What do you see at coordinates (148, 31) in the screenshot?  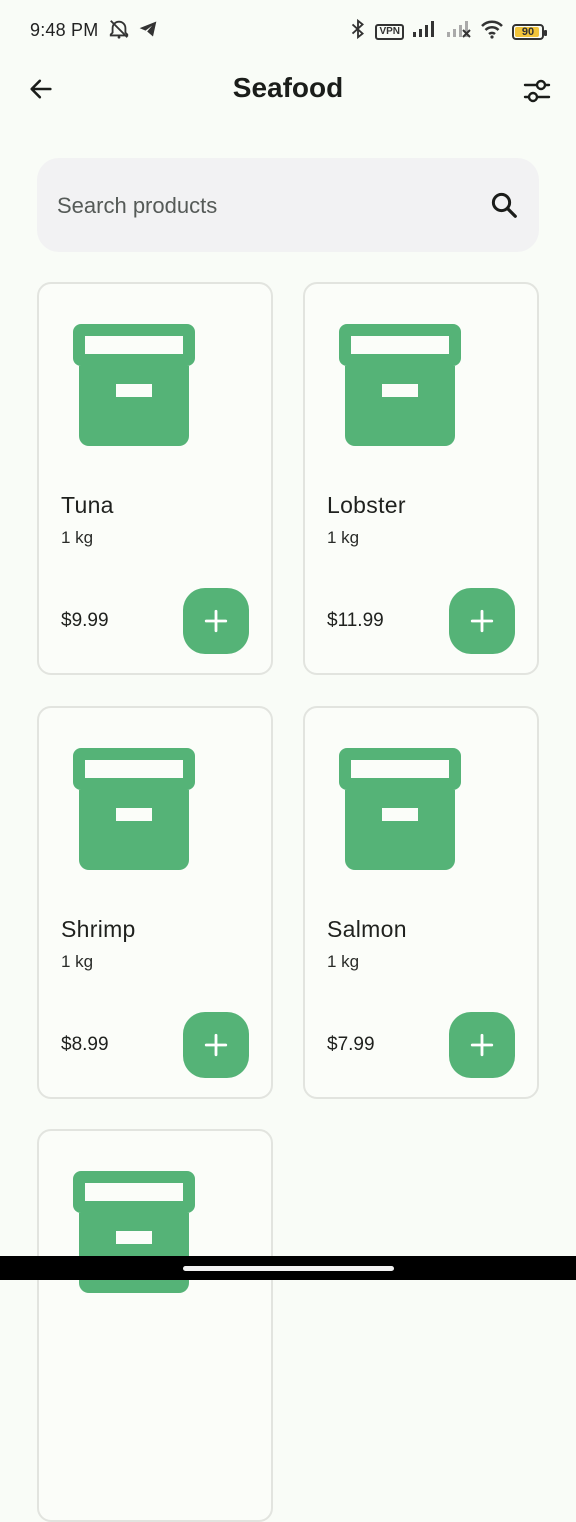 I see `telegram-icon` at bounding box center [148, 31].